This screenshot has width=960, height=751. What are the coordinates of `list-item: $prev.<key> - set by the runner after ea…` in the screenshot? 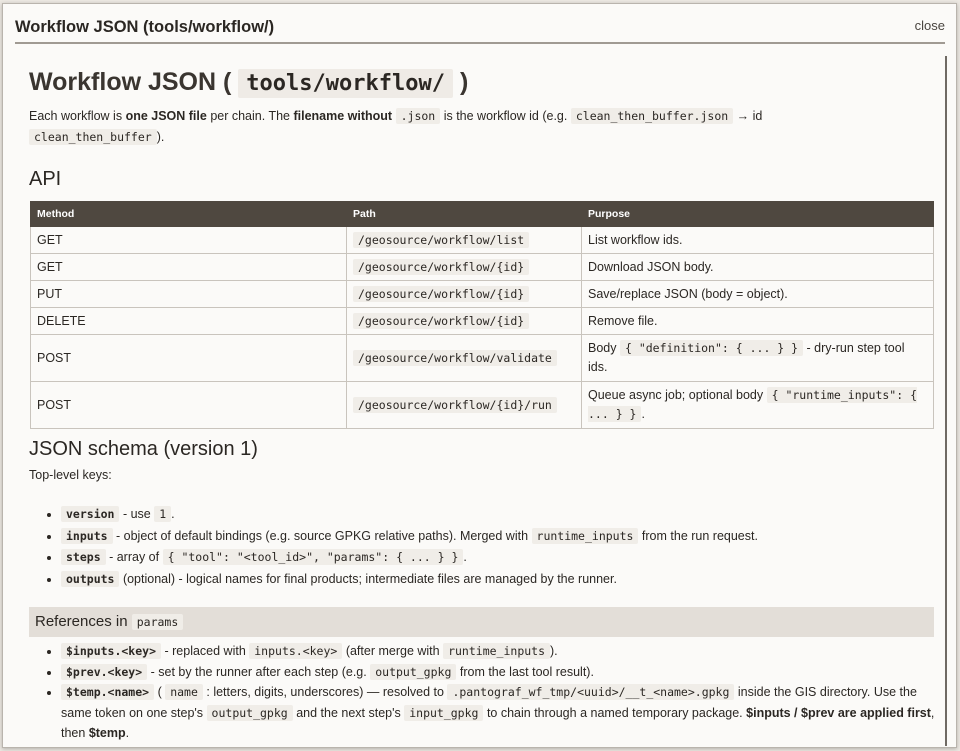 It's located at (501, 672).